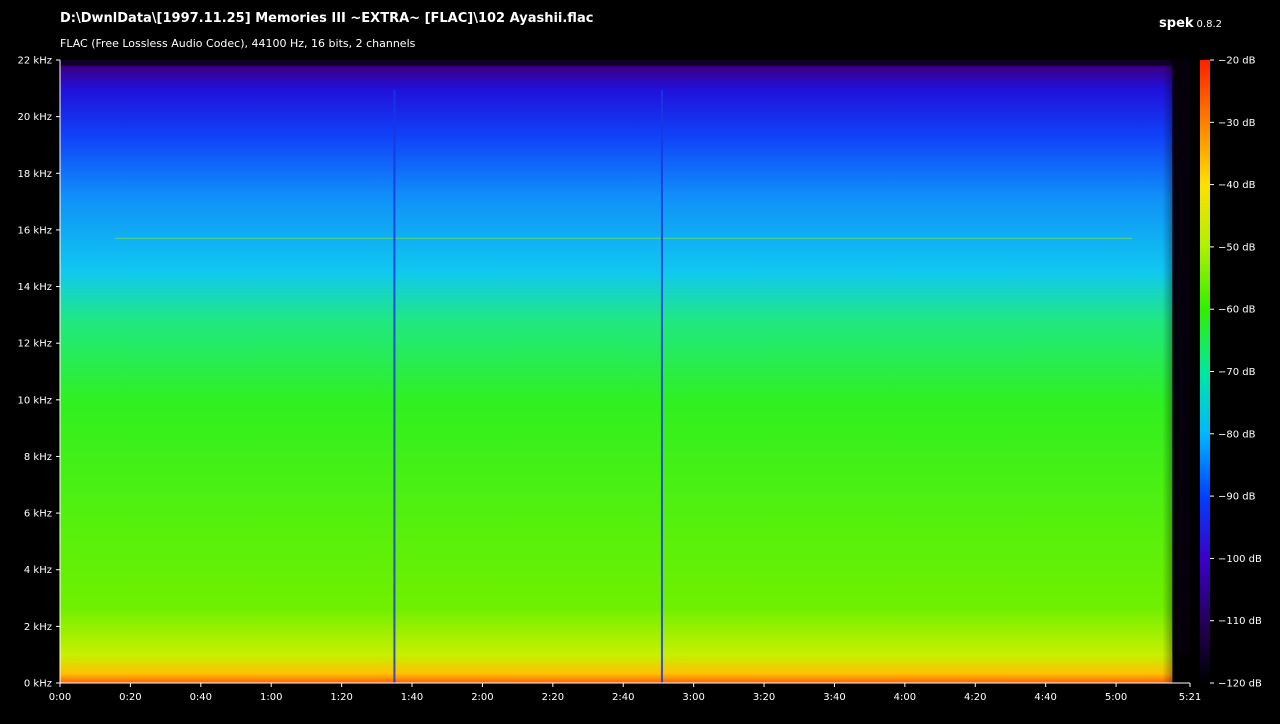 Image resolution: width=1280 pixels, height=724 pixels. What do you see at coordinates (1237, 123) in the screenshot?
I see `colorbar-tick-label: −30 dB` at bounding box center [1237, 123].